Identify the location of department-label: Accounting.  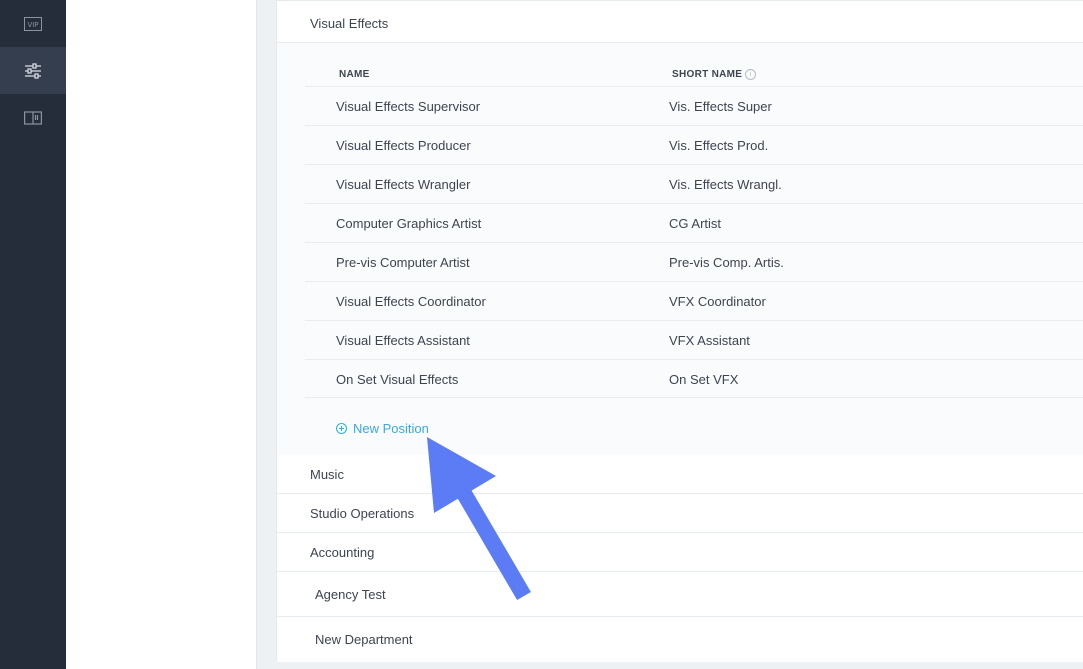
(342, 552).